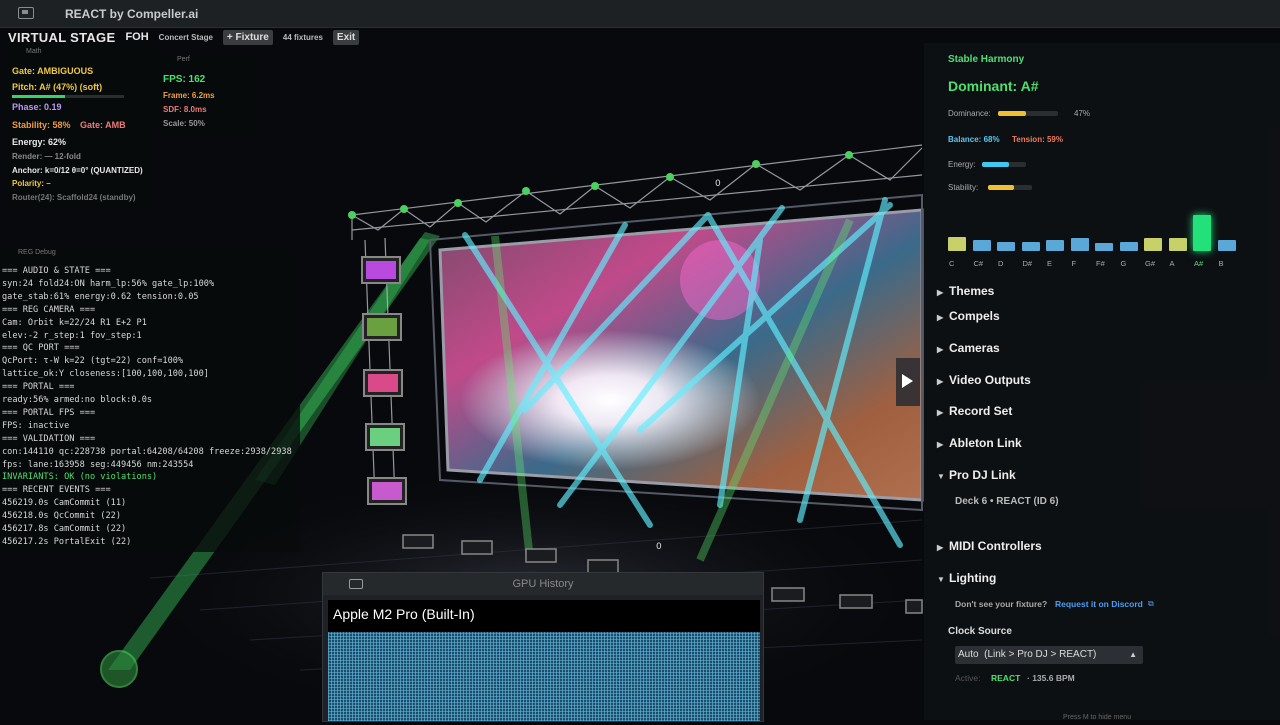 The height and width of the screenshot is (725, 1280). I want to click on reg-debug-line: ready:56% armed:no block:0.0s, so click(77, 400).